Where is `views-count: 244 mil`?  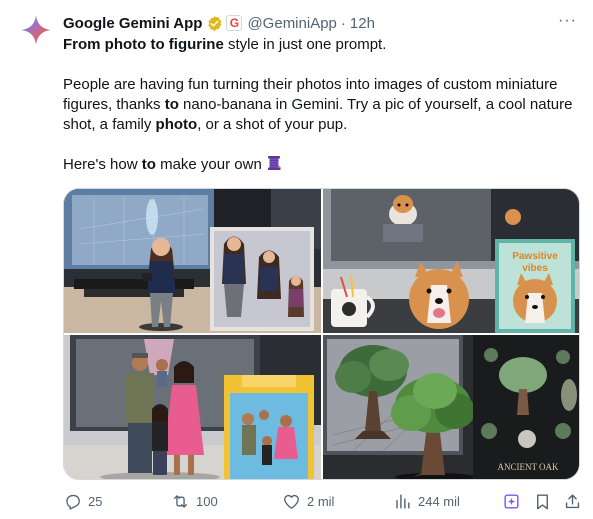
views-count: 244 mil is located at coordinates (439, 501).